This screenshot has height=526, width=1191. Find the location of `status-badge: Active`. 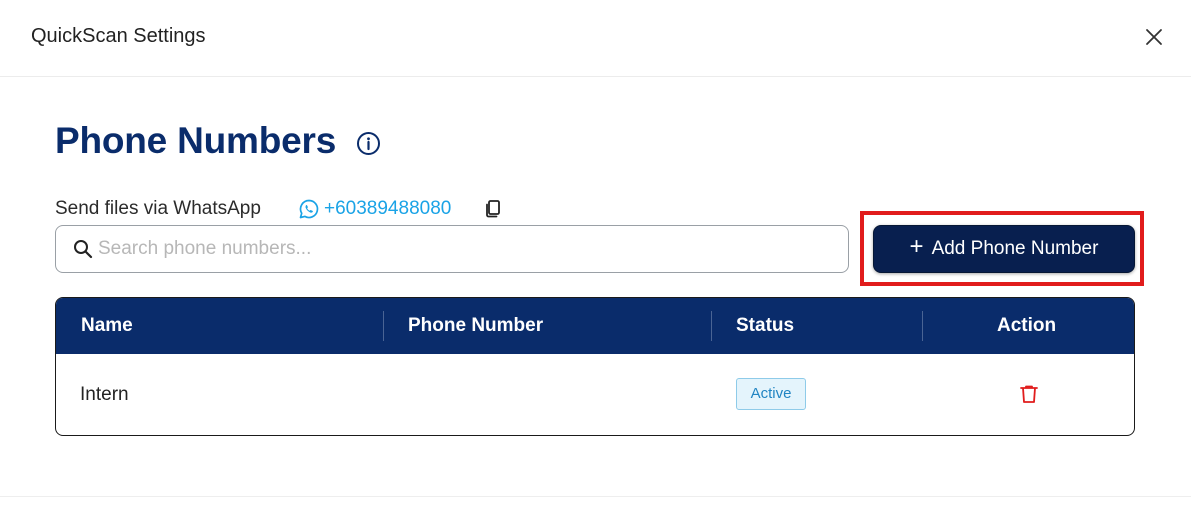

status-badge: Active is located at coordinates (771, 394).